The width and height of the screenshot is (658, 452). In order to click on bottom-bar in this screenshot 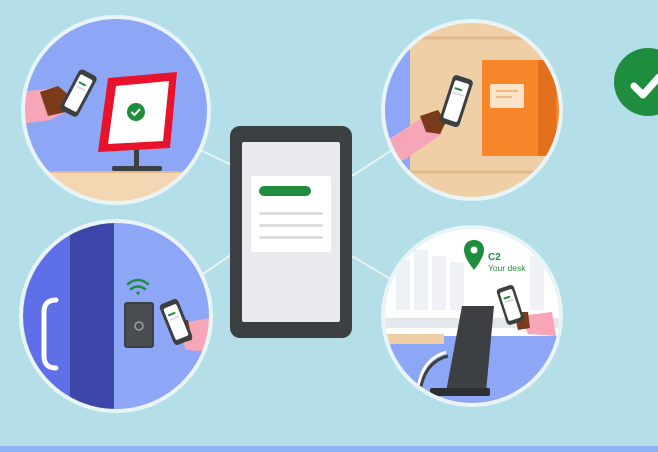, I will do `click(329, 449)`.